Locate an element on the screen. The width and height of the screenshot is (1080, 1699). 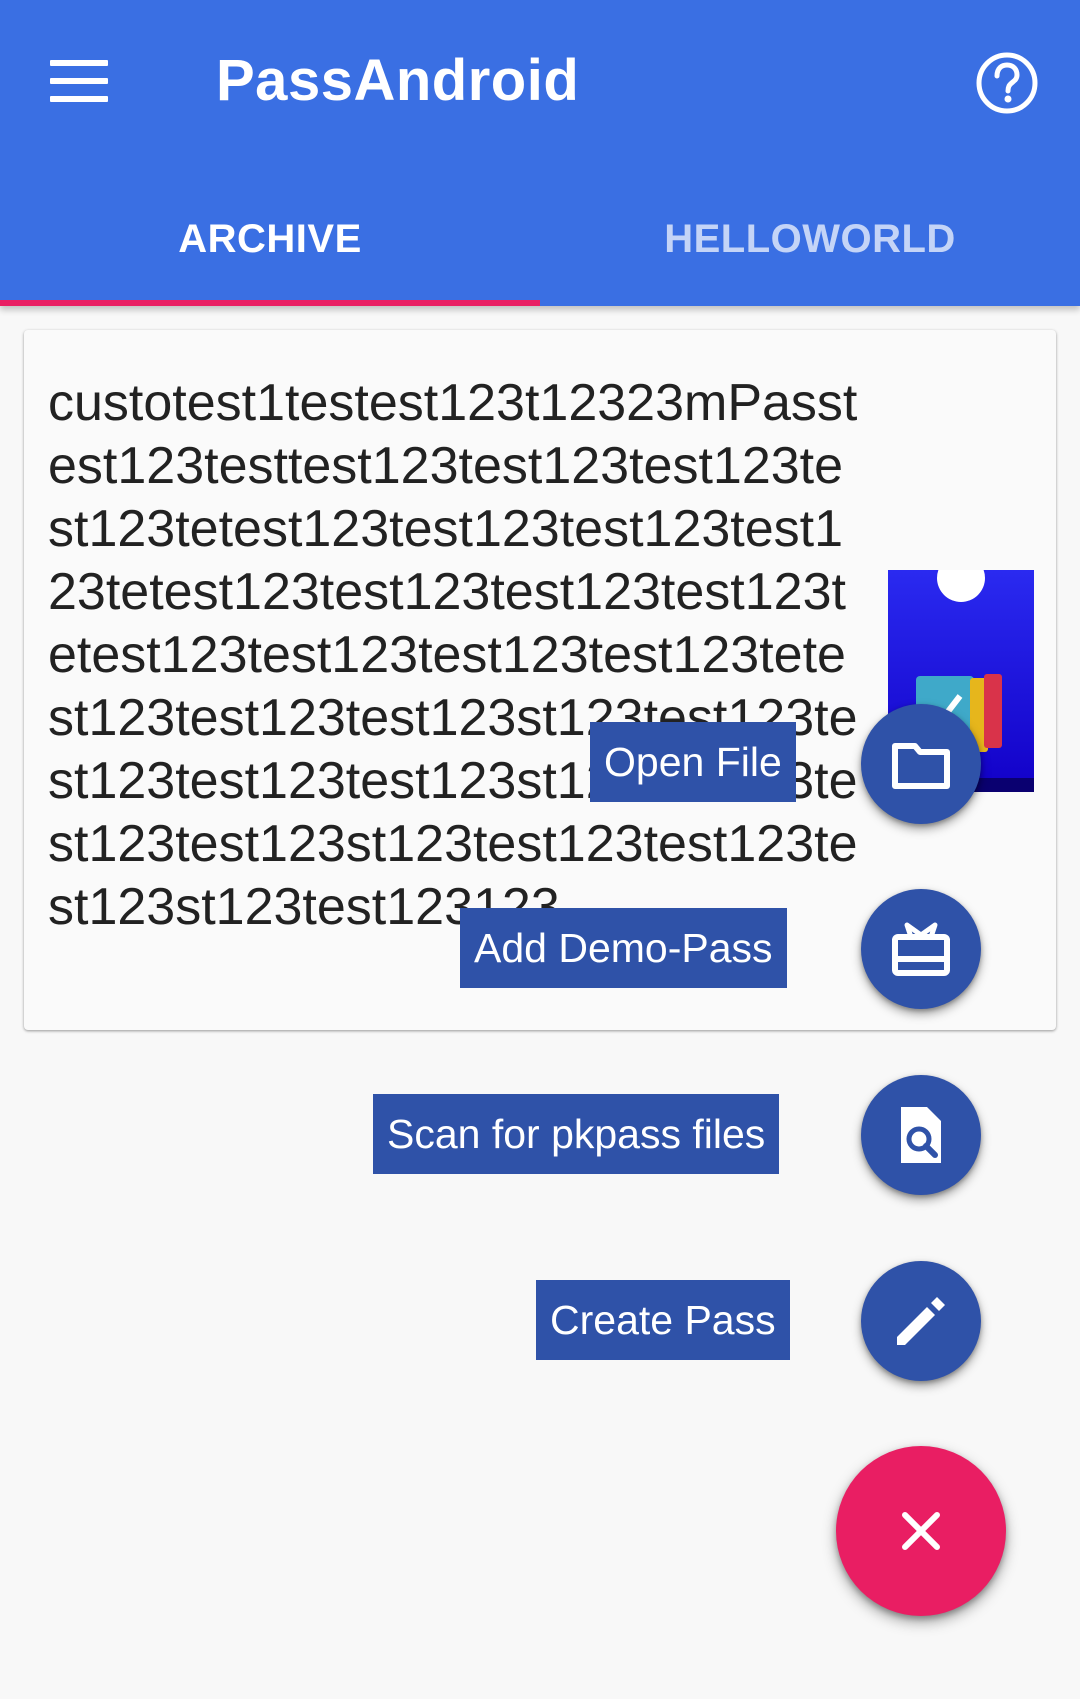
open-file-button is located at coordinates (921, 764).